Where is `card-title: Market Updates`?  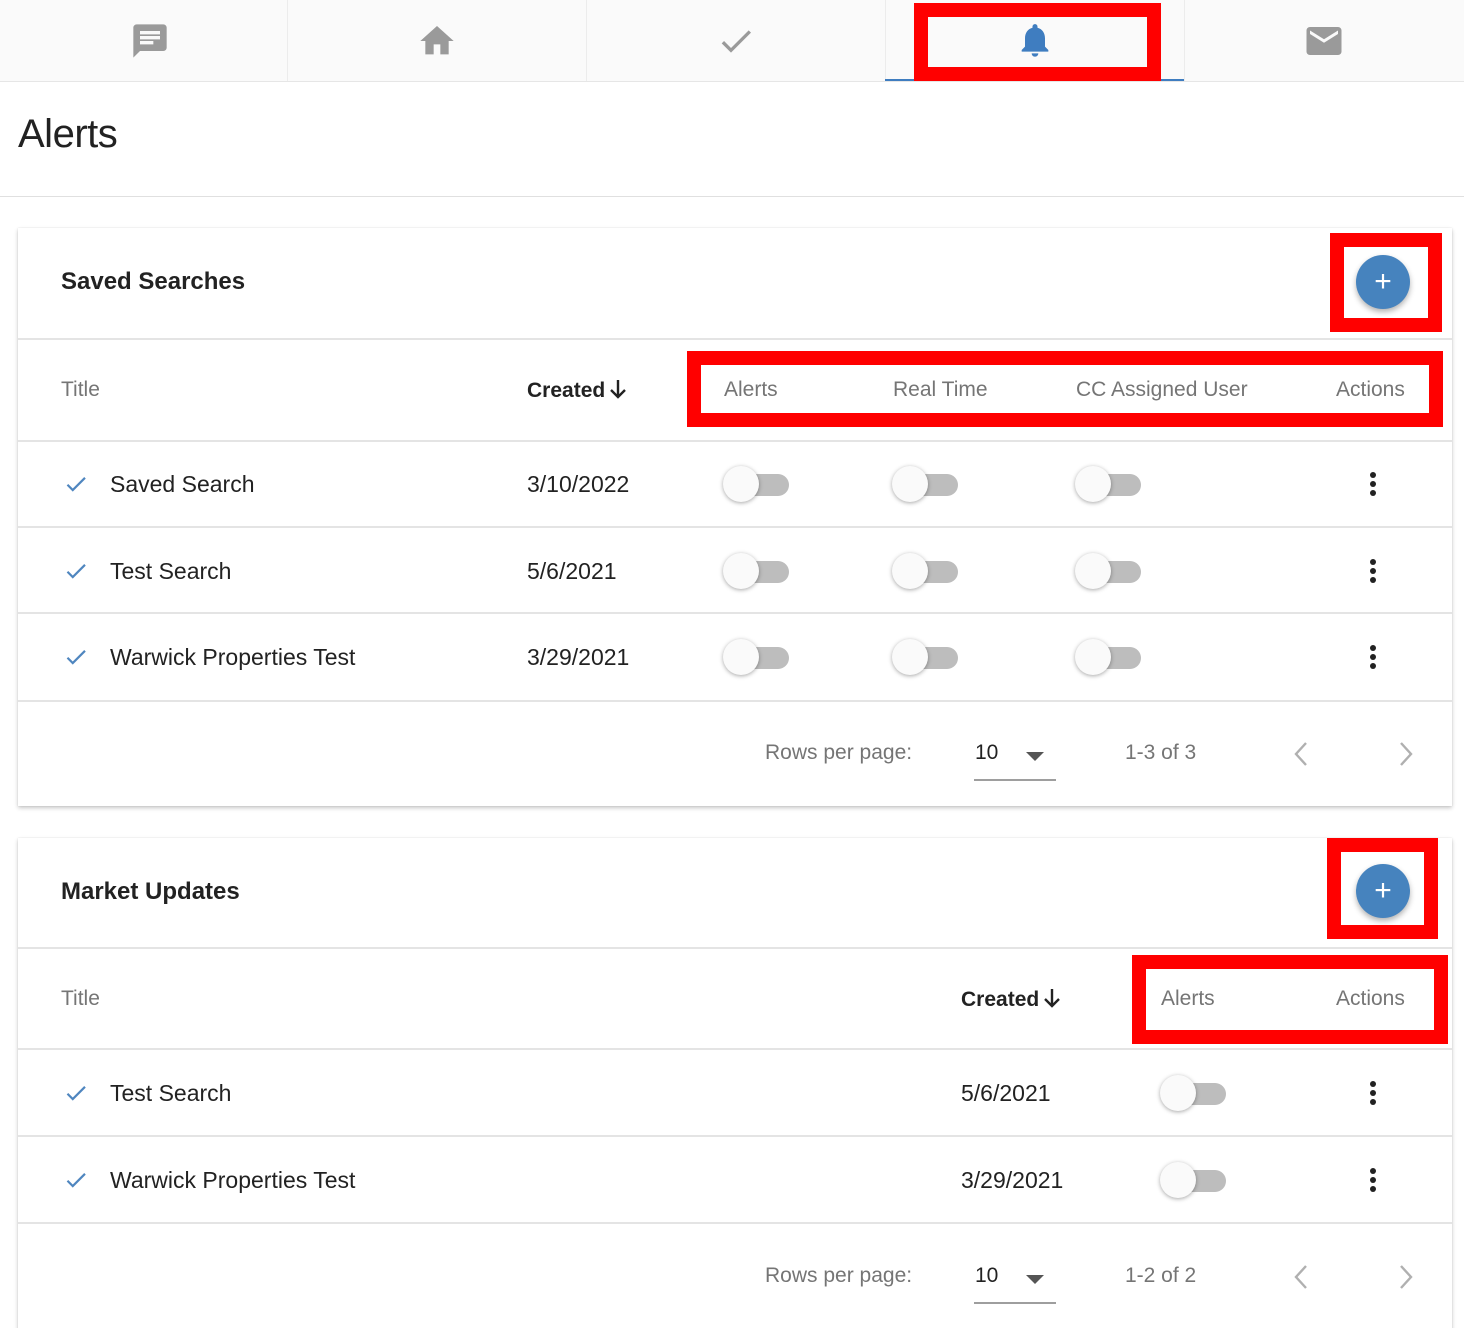 card-title: Market Updates is located at coordinates (150, 891).